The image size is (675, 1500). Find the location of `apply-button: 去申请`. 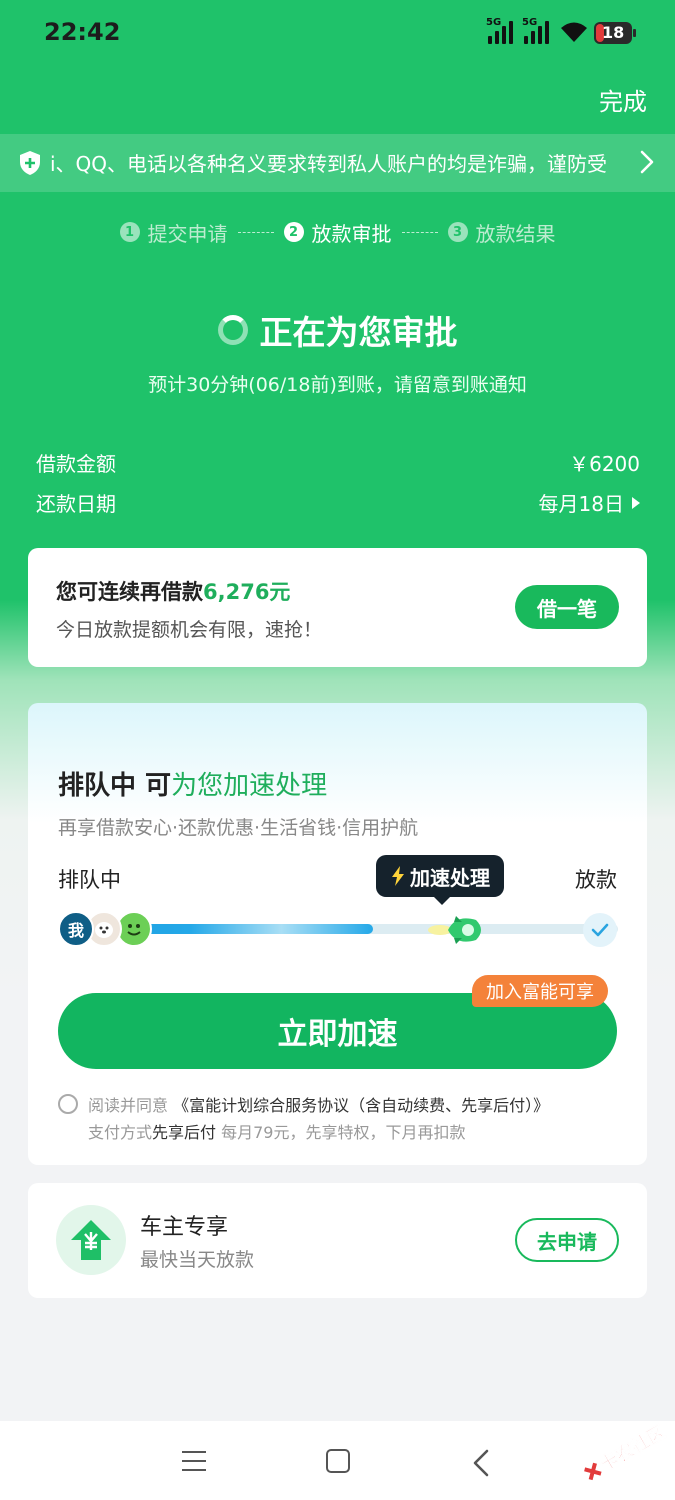

apply-button: 去申请 is located at coordinates (567, 1240).